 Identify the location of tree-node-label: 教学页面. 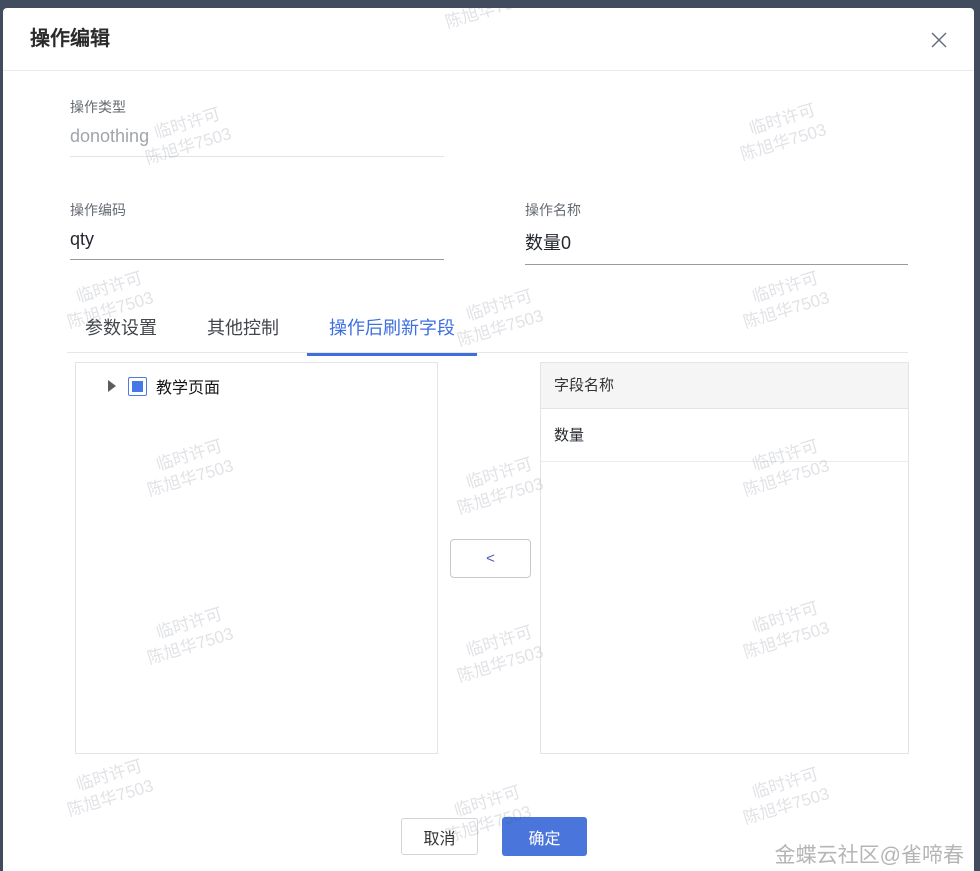
(188, 386).